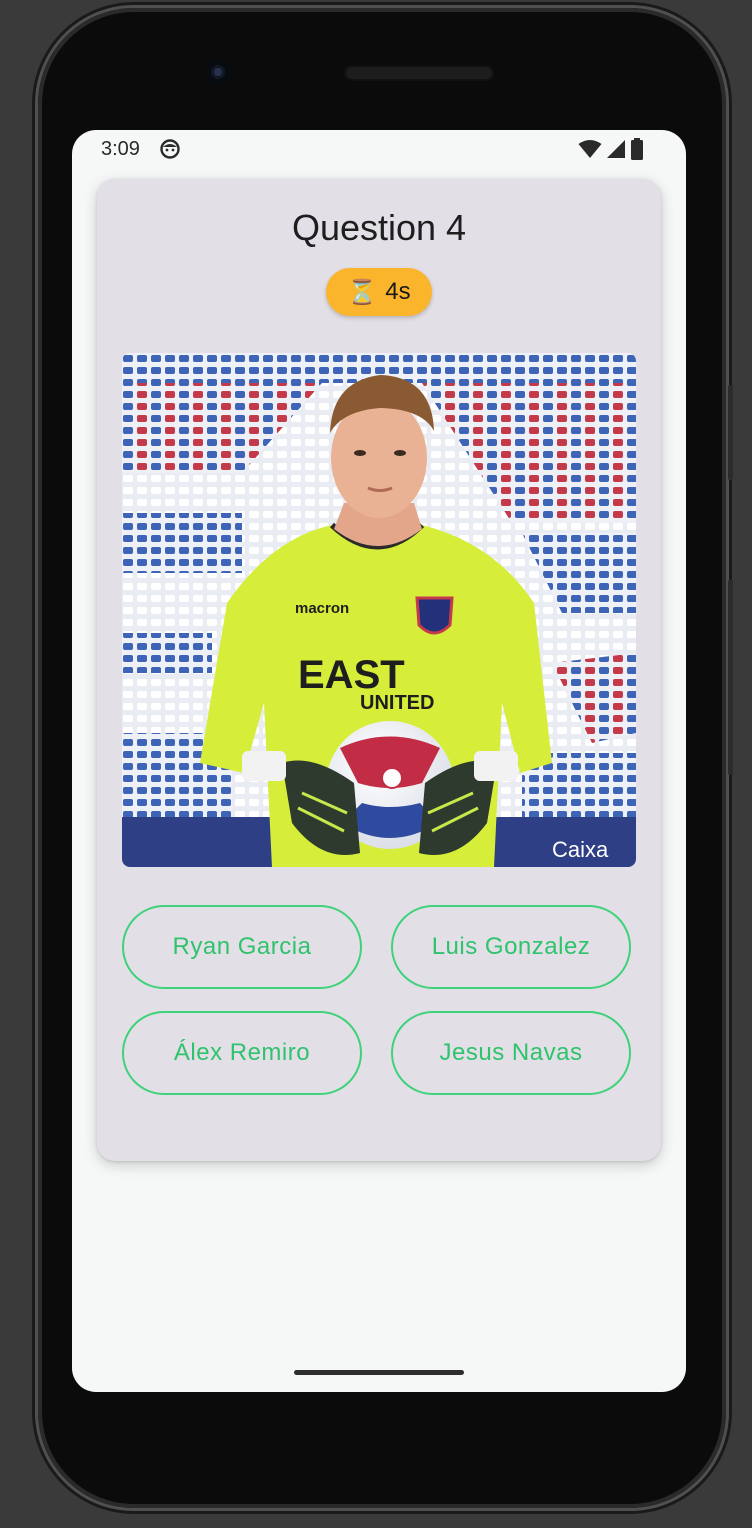  Describe the element at coordinates (218, 72) in the screenshot. I see `front-camera` at that location.